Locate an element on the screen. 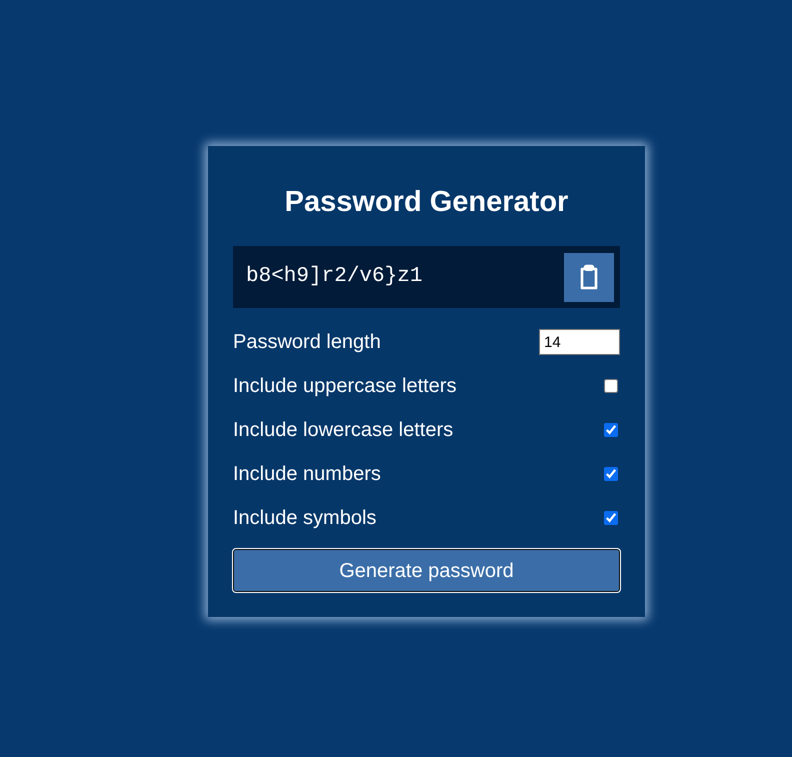  length-label: Password length is located at coordinates (307, 342).